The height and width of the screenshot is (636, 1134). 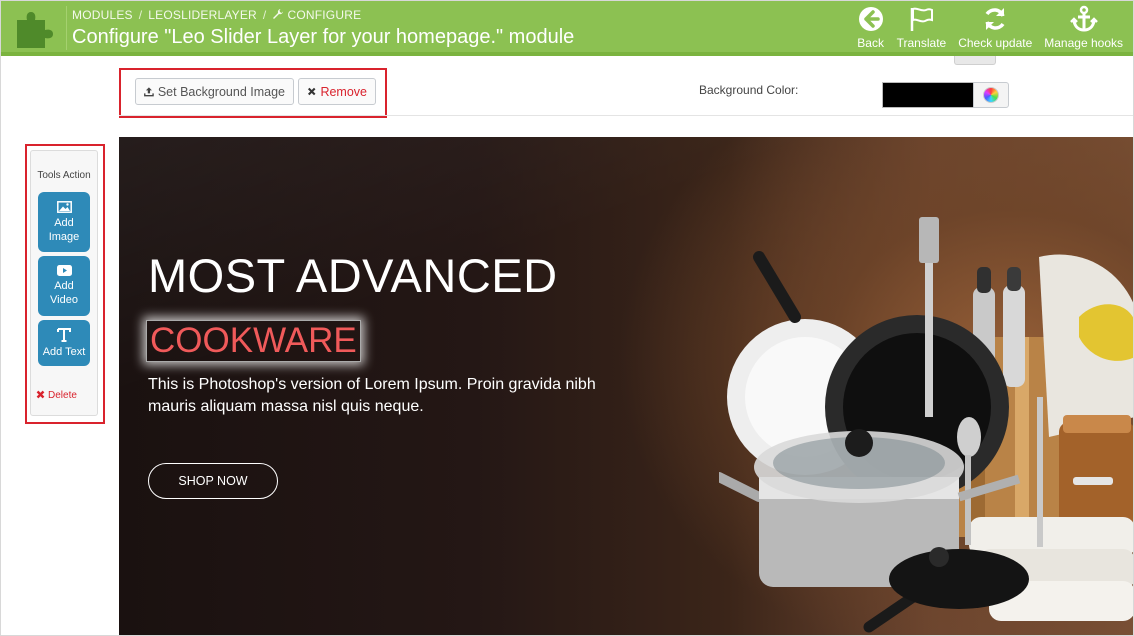 I want to click on delete-label: Delete, so click(x=62, y=395).